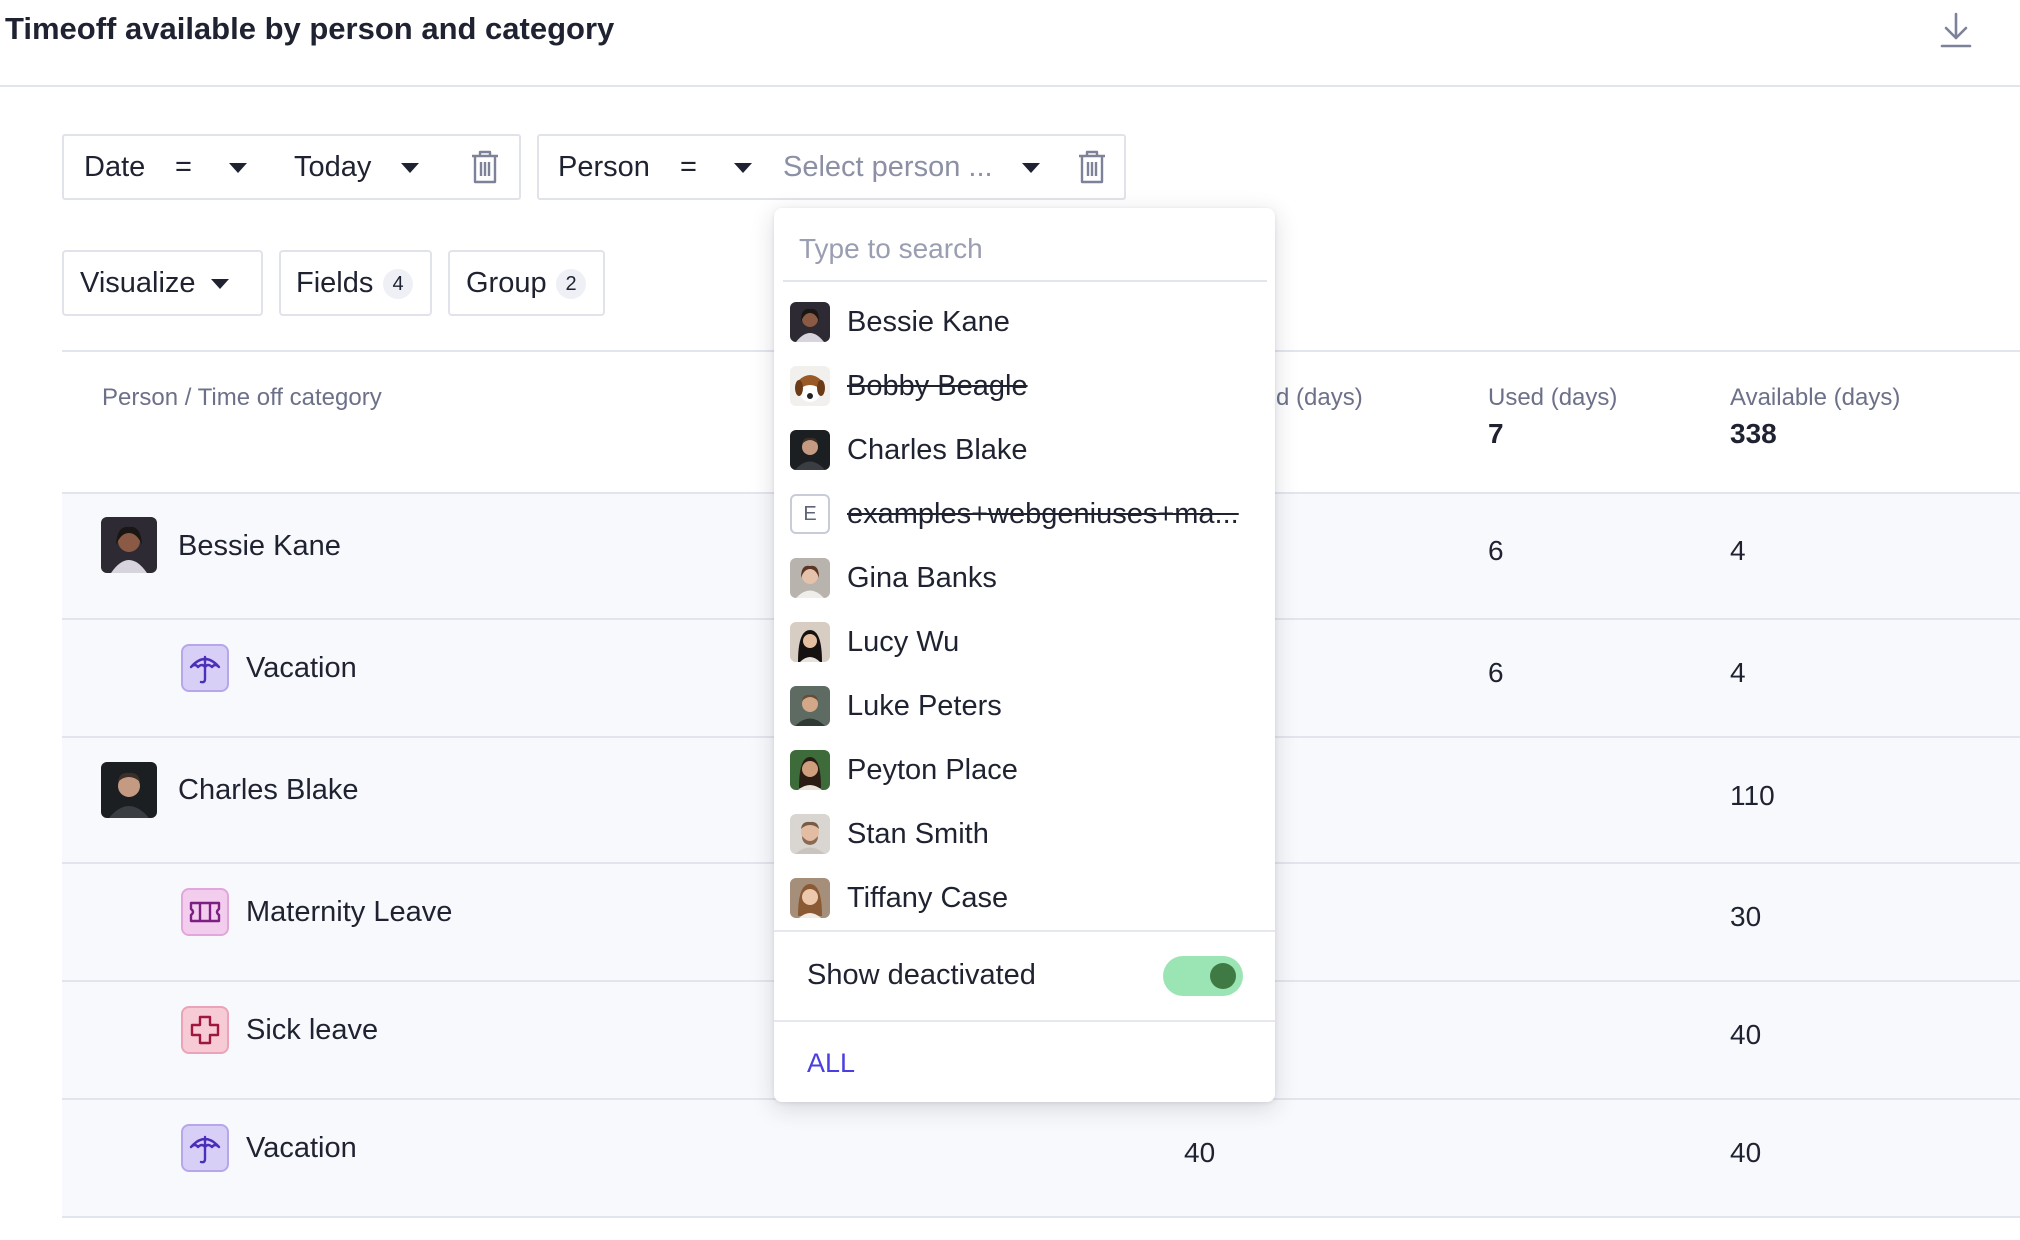  What do you see at coordinates (1028, 898) in the screenshot?
I see `dropdown-item: Tiffany Case` at bounding box center [1028, 898].